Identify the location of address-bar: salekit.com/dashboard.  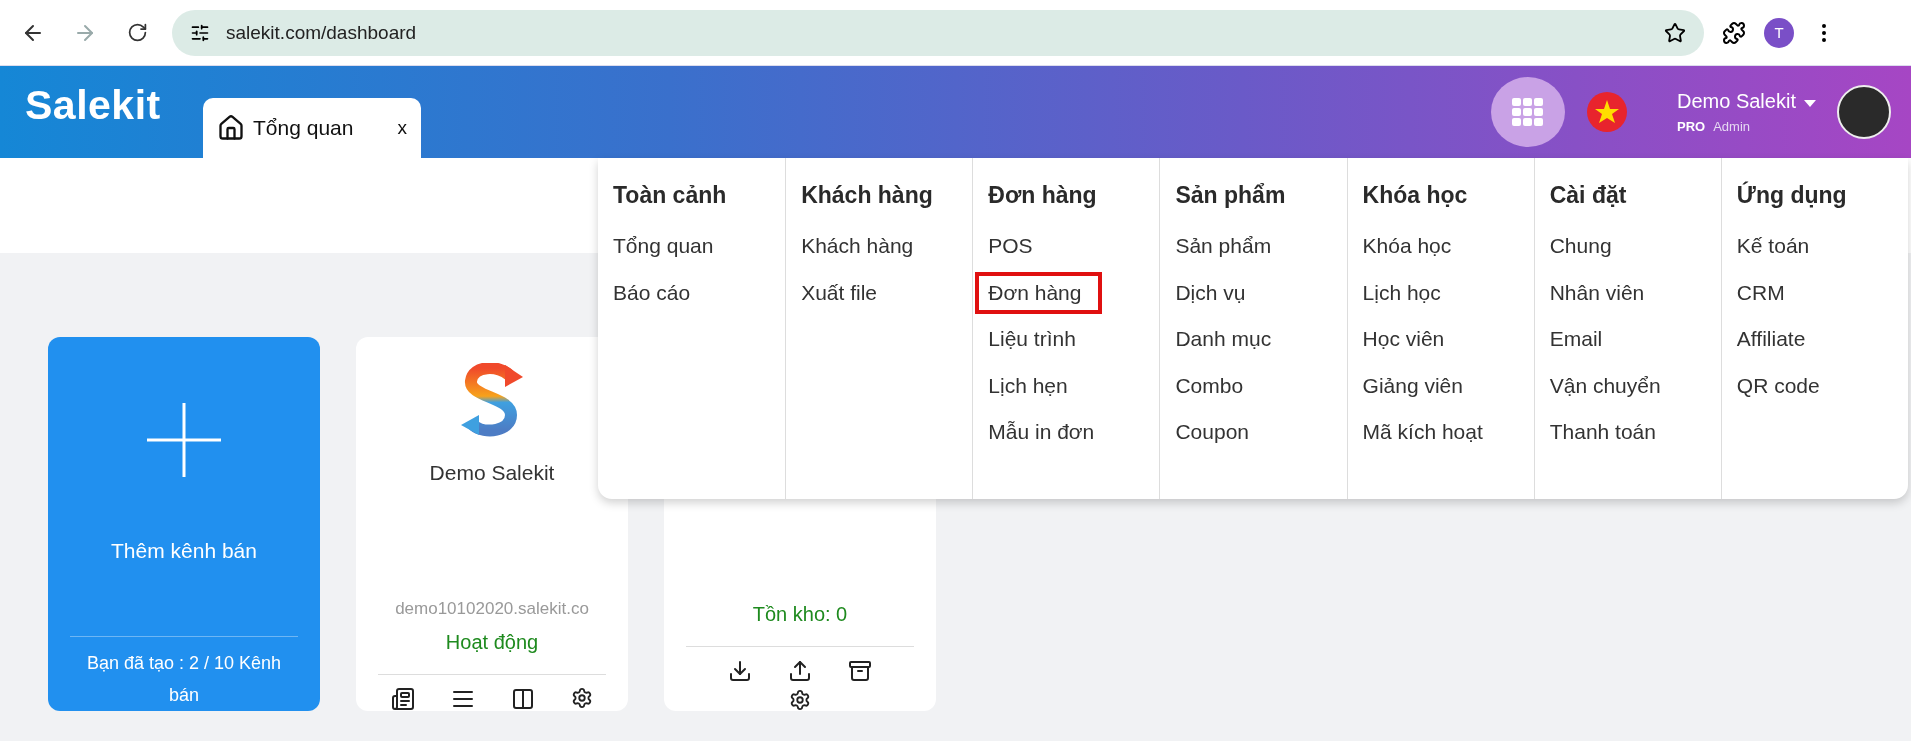
(938, 32).